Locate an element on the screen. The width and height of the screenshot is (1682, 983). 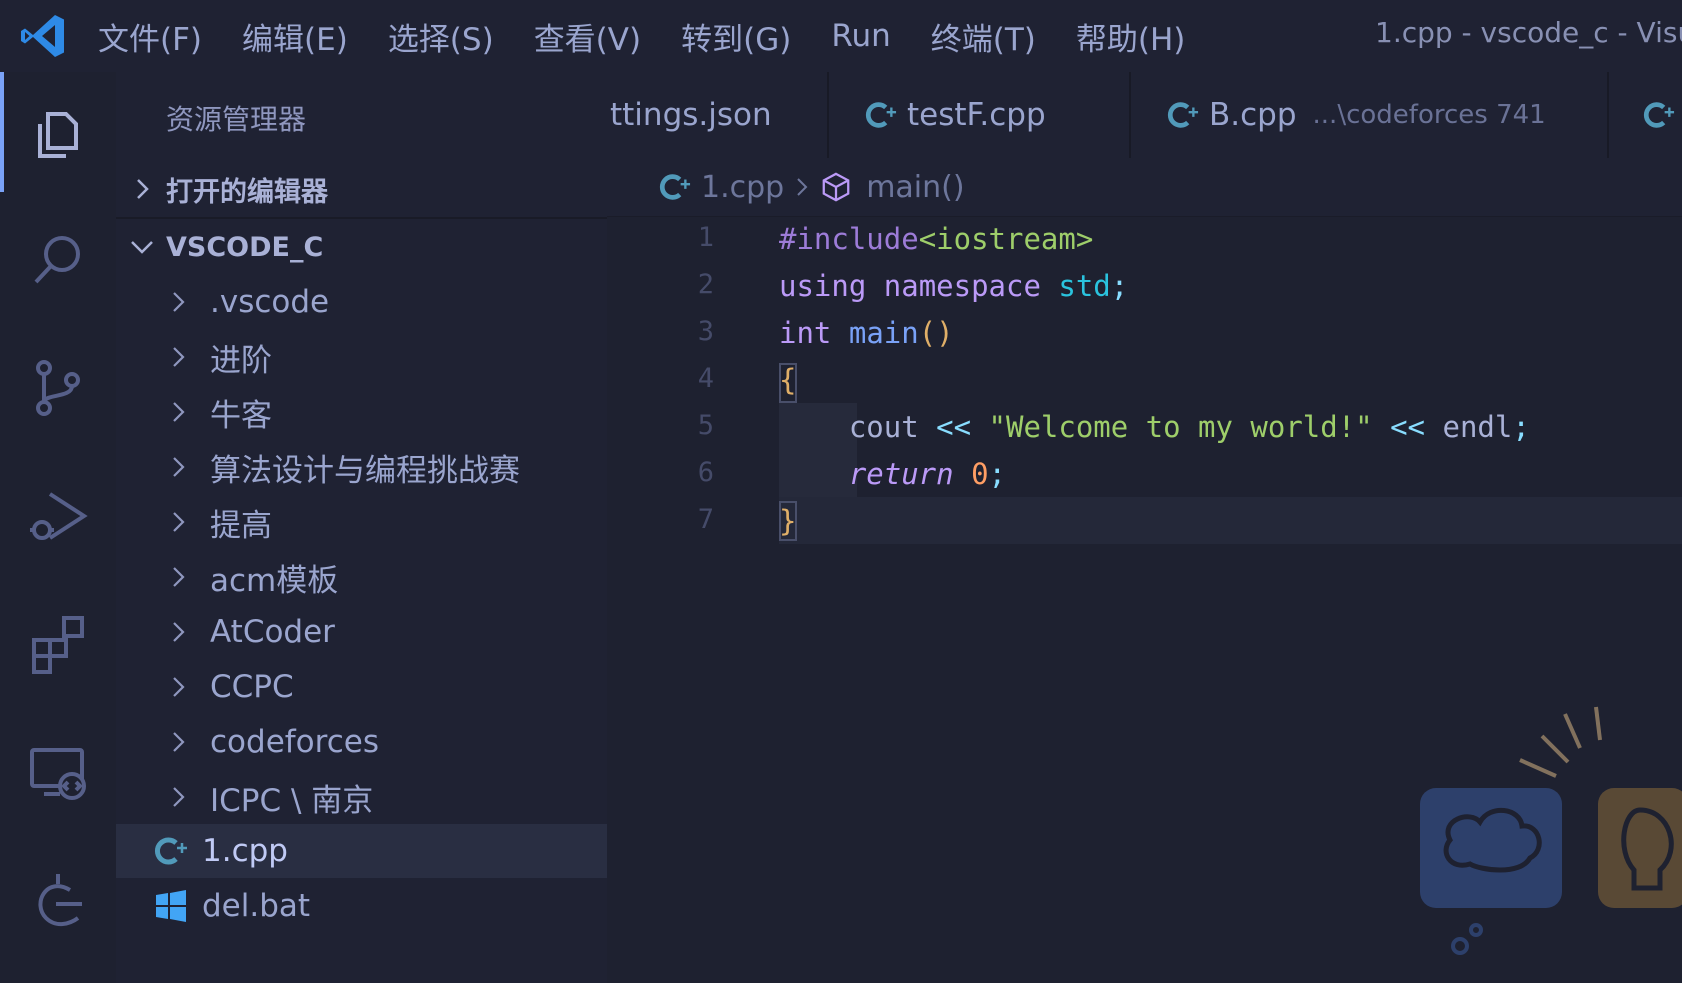
remote-explorer-icon is located at coordinates (58, 774).